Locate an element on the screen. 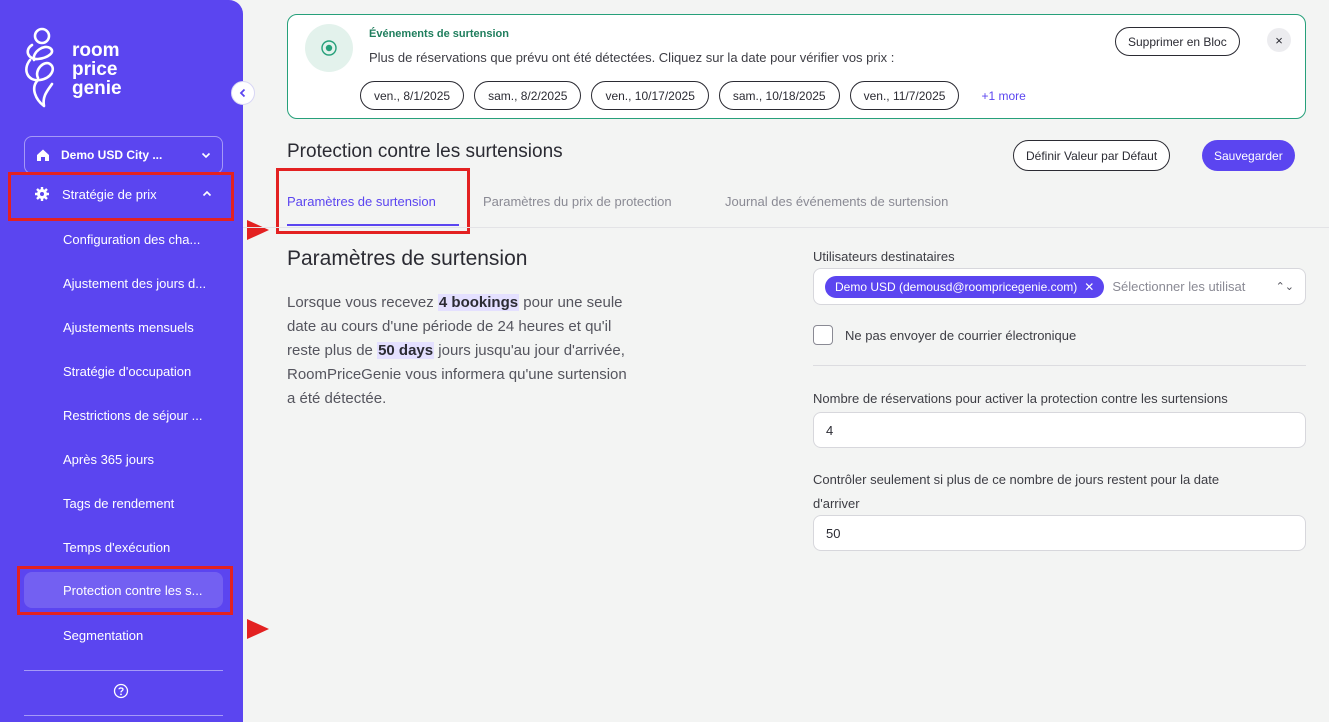 This screenshot has width=1329, height=722. save-button: Sauvegarder is located at coordinates (1248, 155).